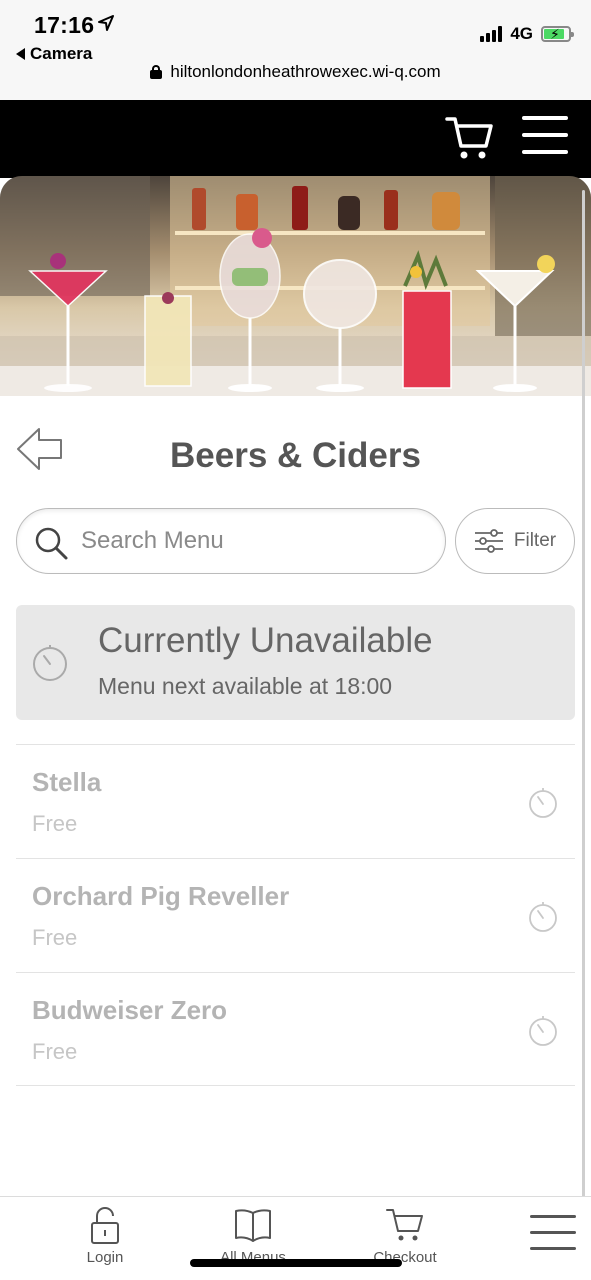  Describe the element at coordinates (64, 25) in the screenshot. I see `status-time: 17:16` at that location.